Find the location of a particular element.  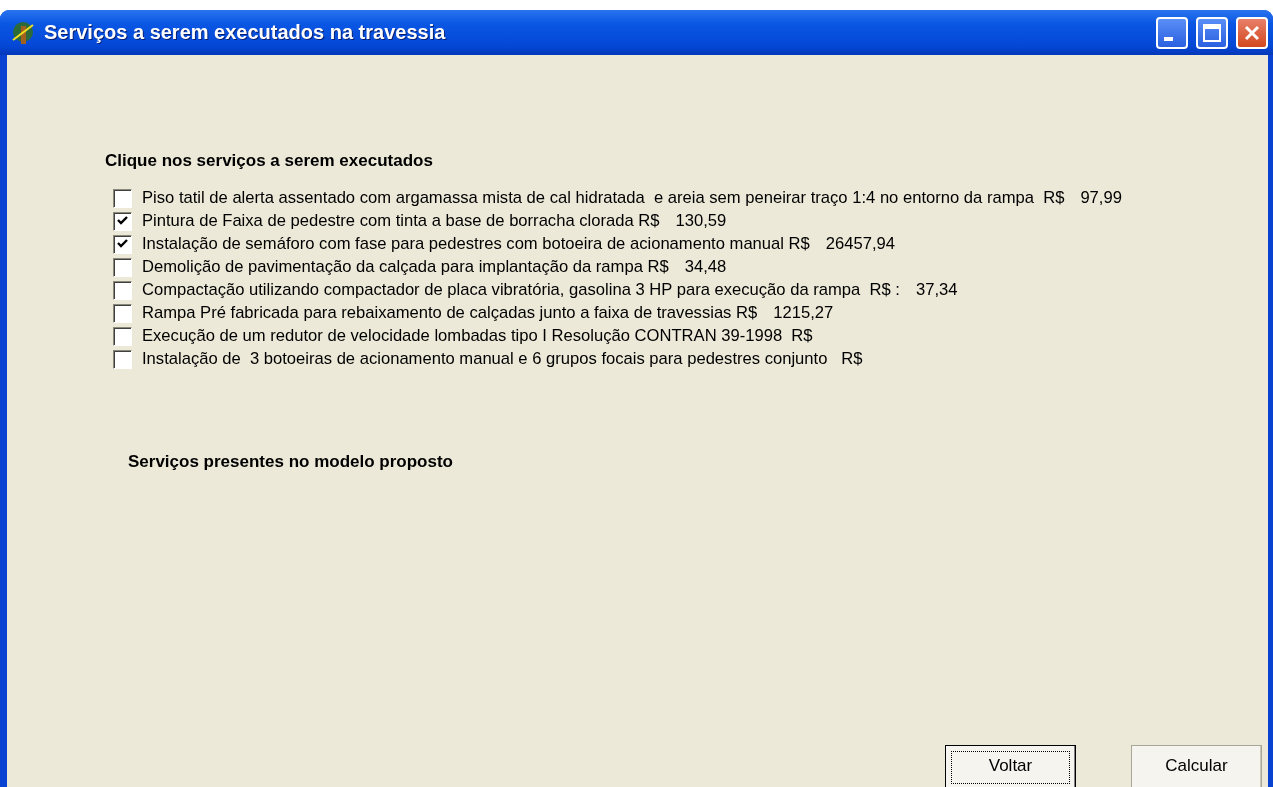

maximize-button is located at coordinates (1212, 32).